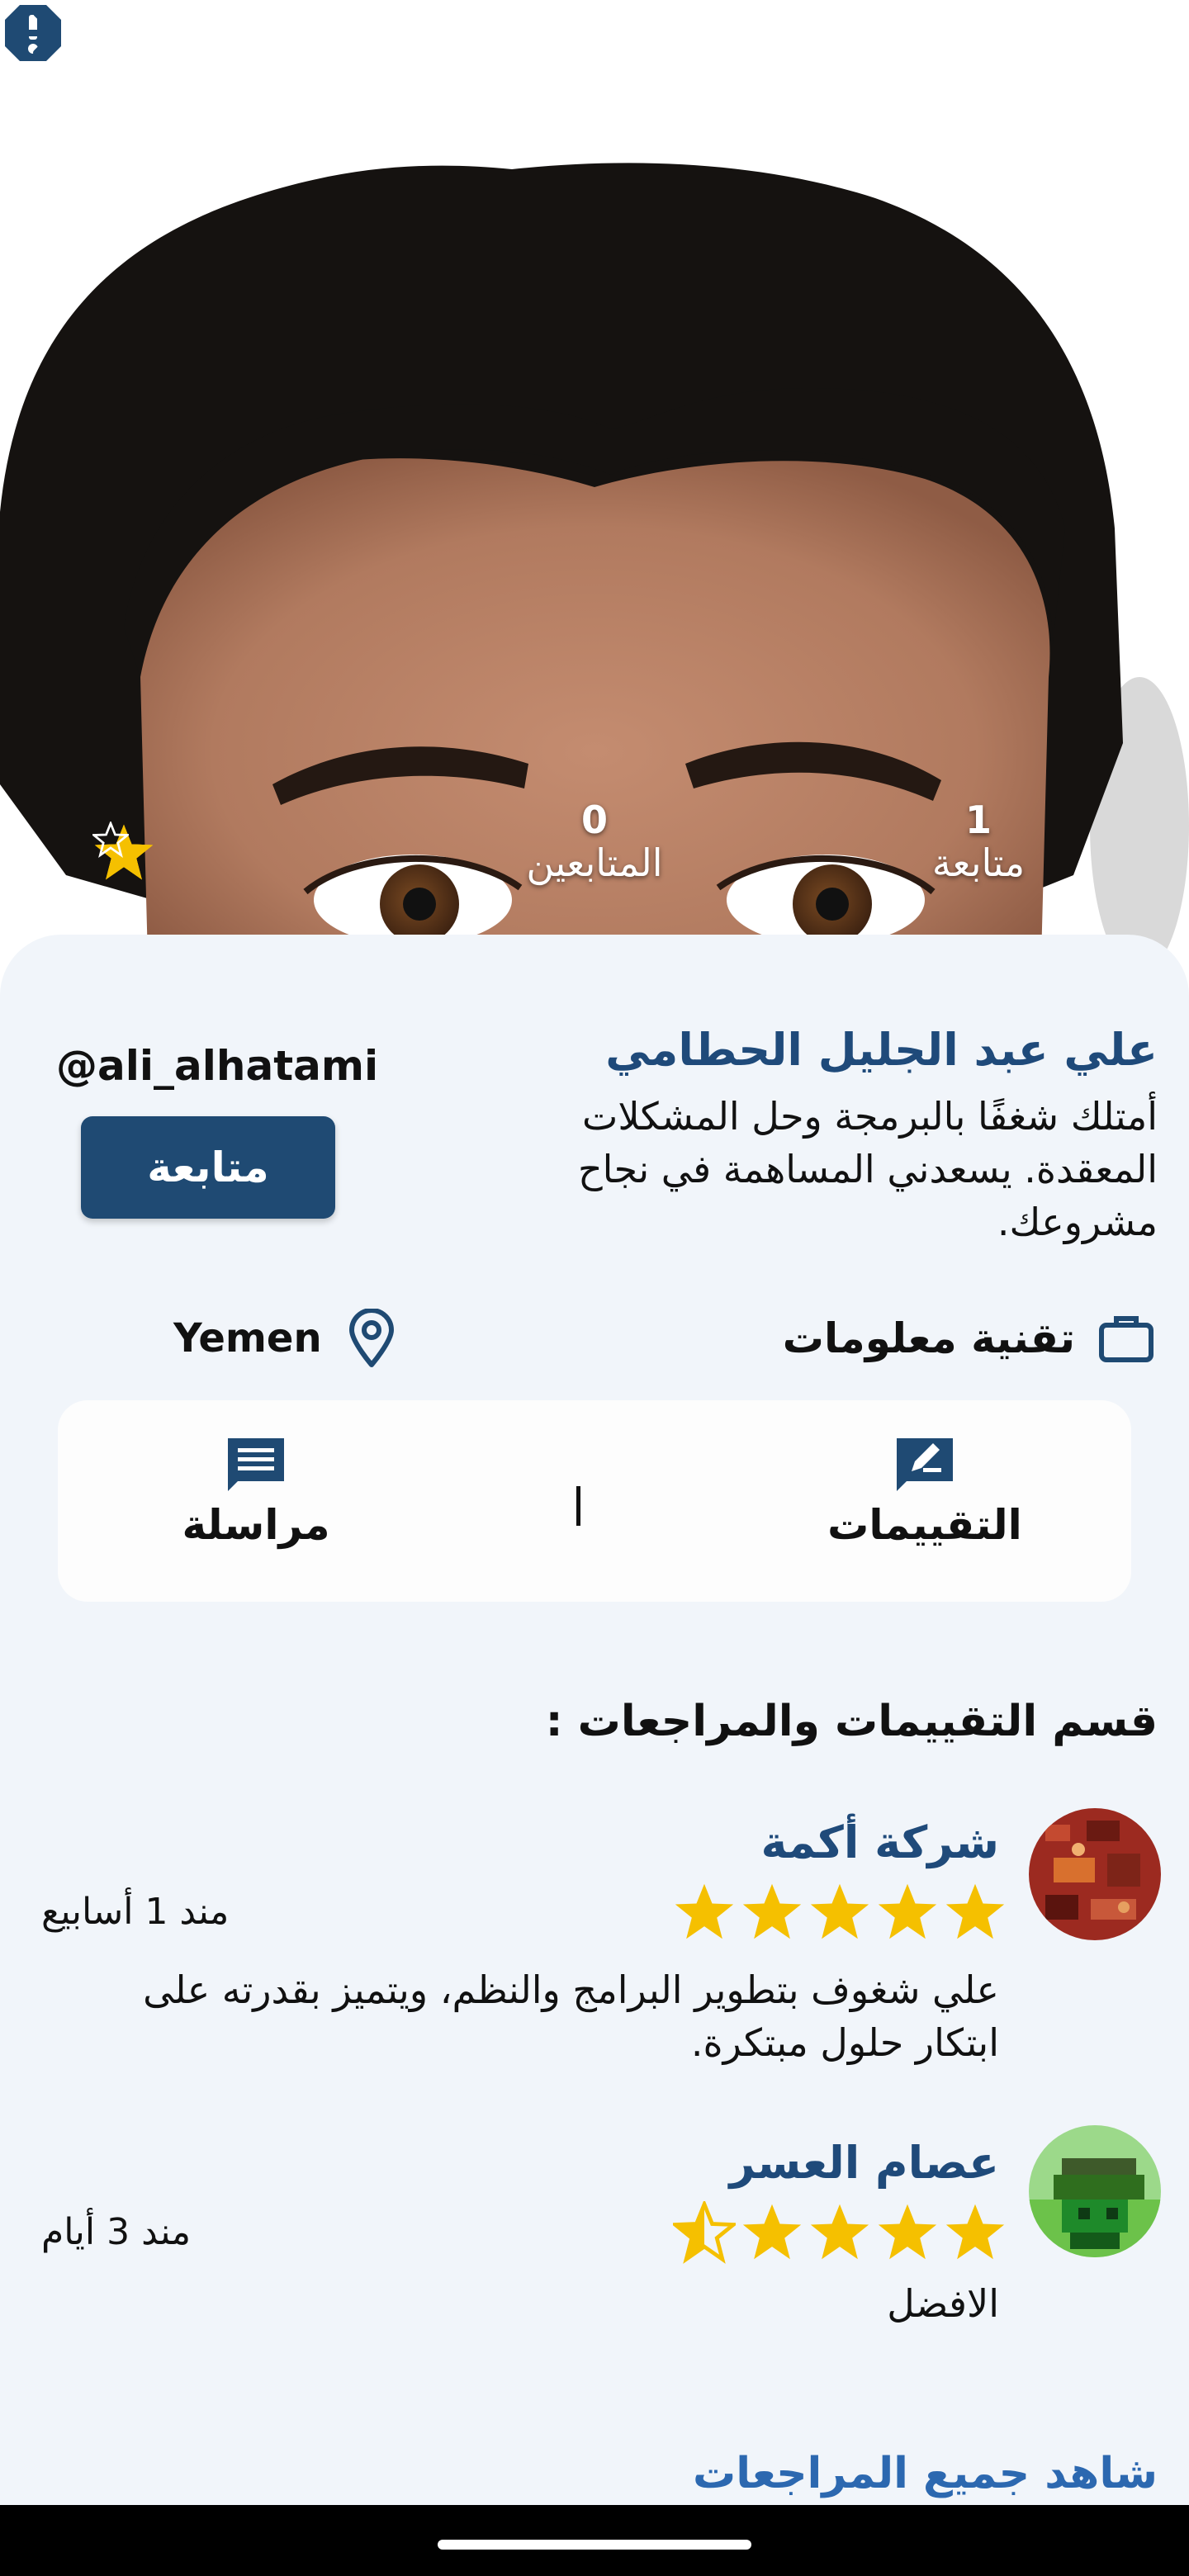  Describe the element at coordinates (256, 1464) in the screenshot. I see `chat-icon` at that location.